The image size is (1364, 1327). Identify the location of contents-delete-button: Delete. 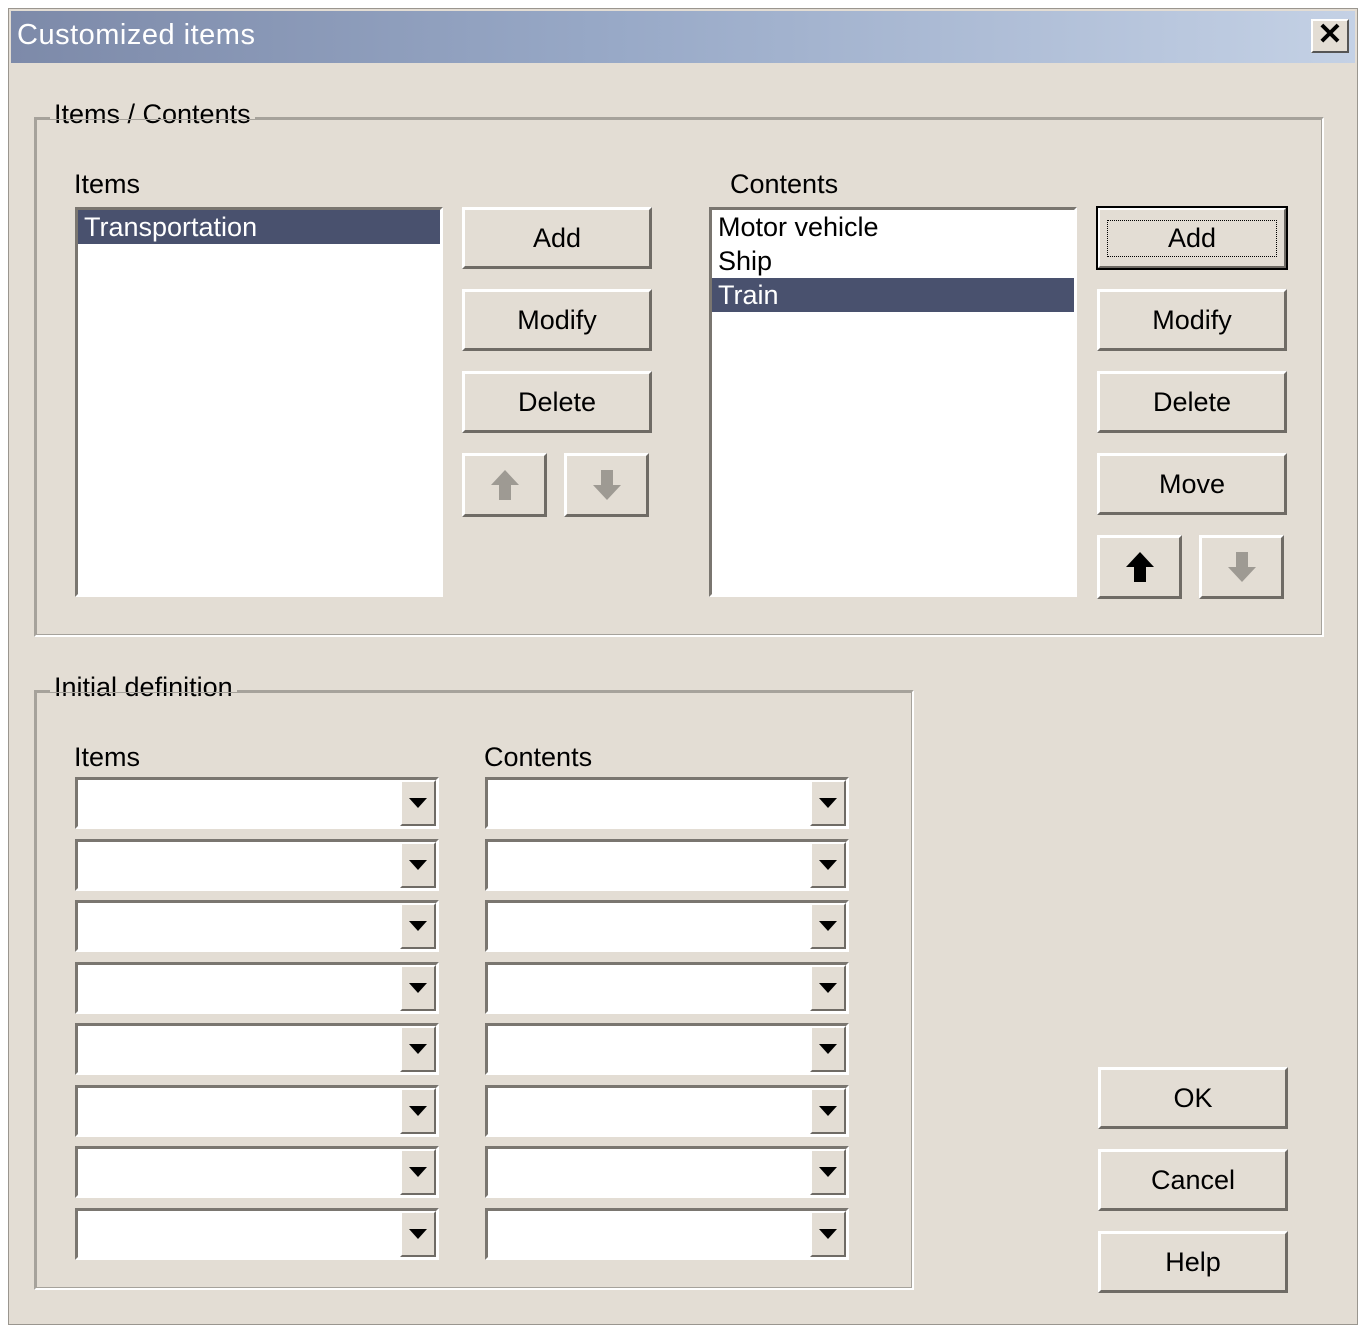
(1192, 402).